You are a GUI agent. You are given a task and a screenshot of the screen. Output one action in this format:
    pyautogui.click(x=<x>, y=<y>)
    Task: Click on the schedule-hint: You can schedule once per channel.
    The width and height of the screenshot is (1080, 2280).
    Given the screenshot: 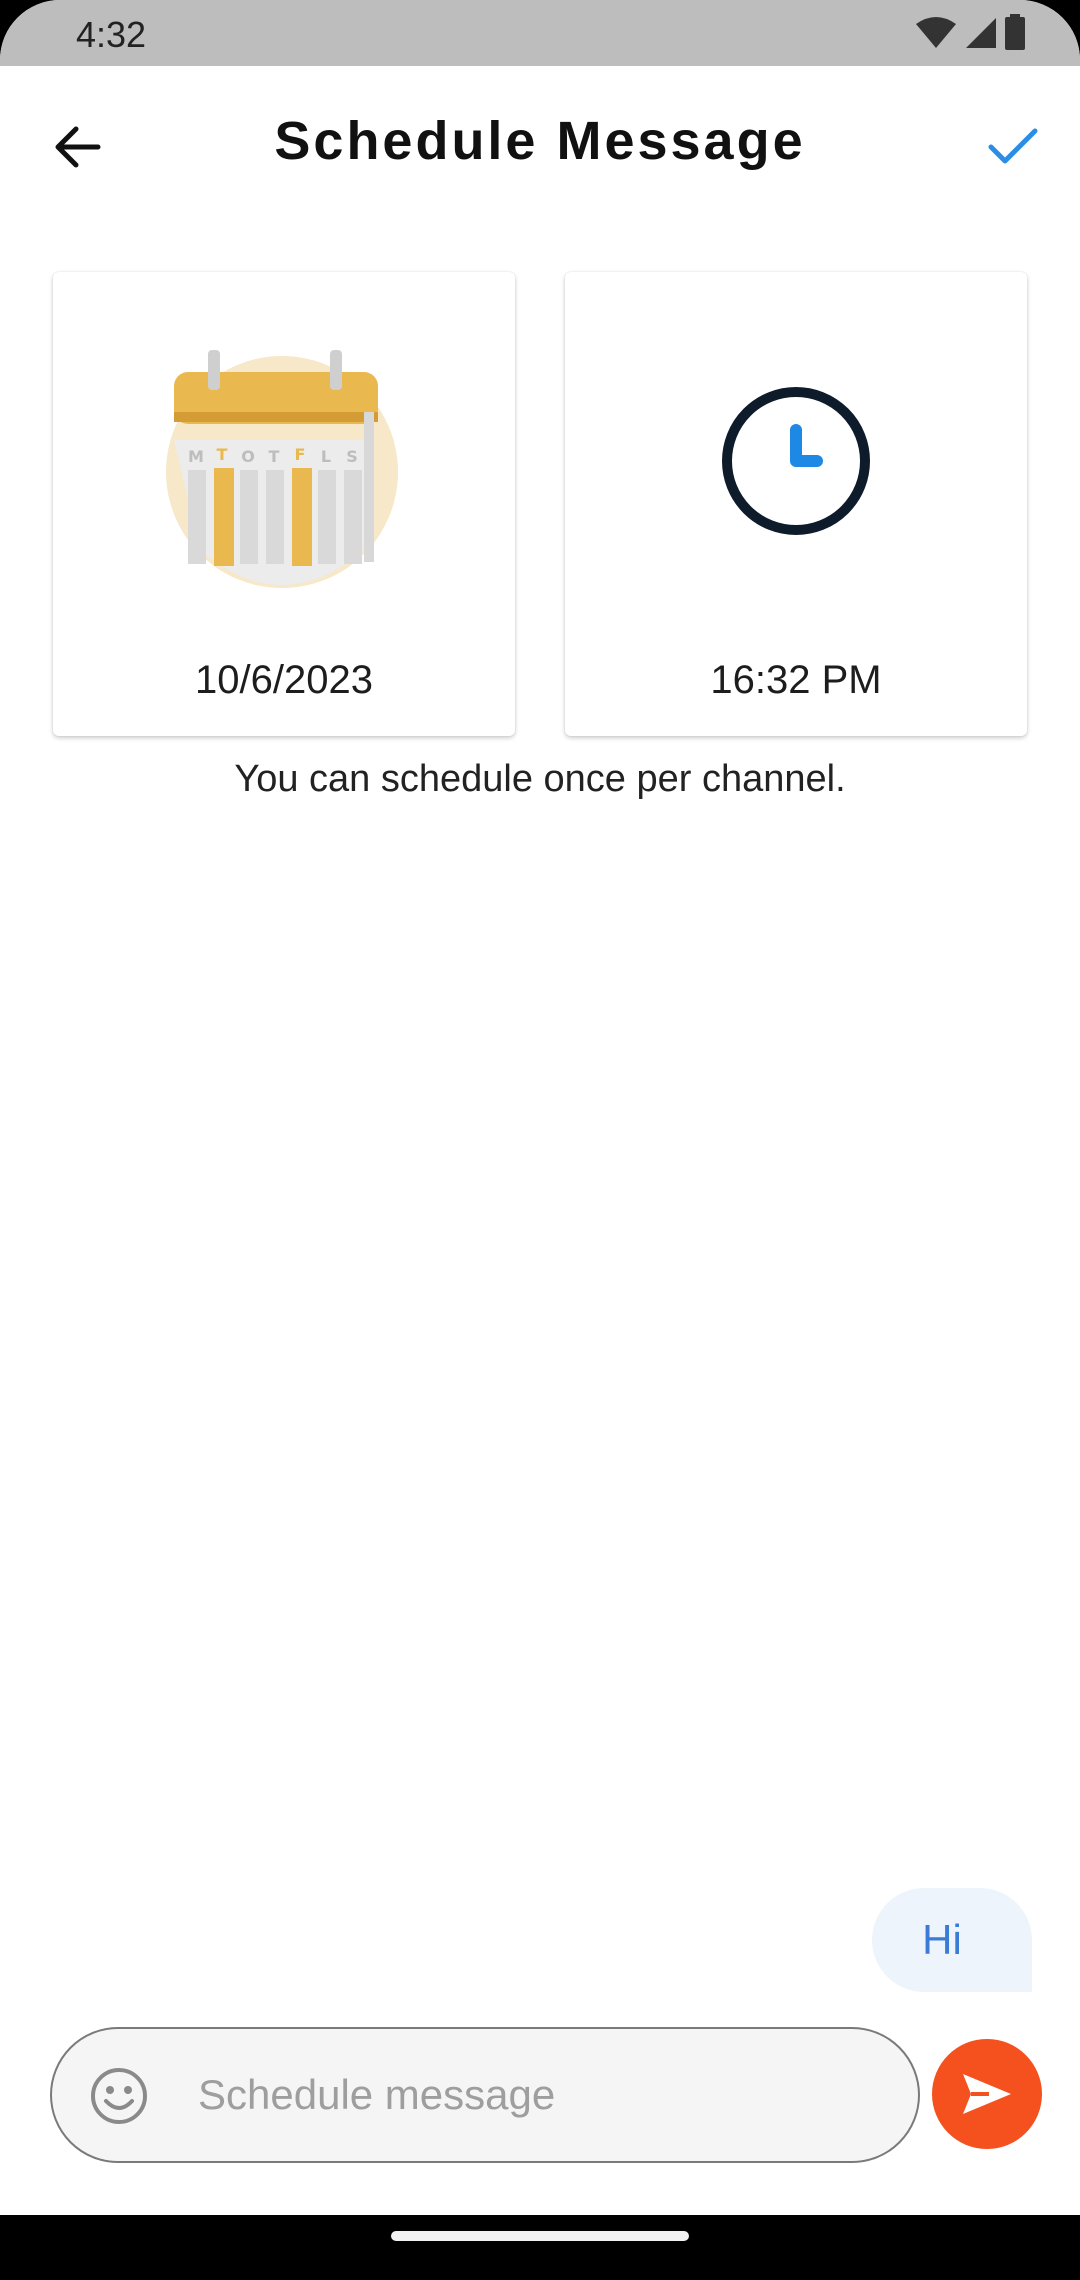 What is the action you would take?
    pyautogui.click(x=540, y=779)
    